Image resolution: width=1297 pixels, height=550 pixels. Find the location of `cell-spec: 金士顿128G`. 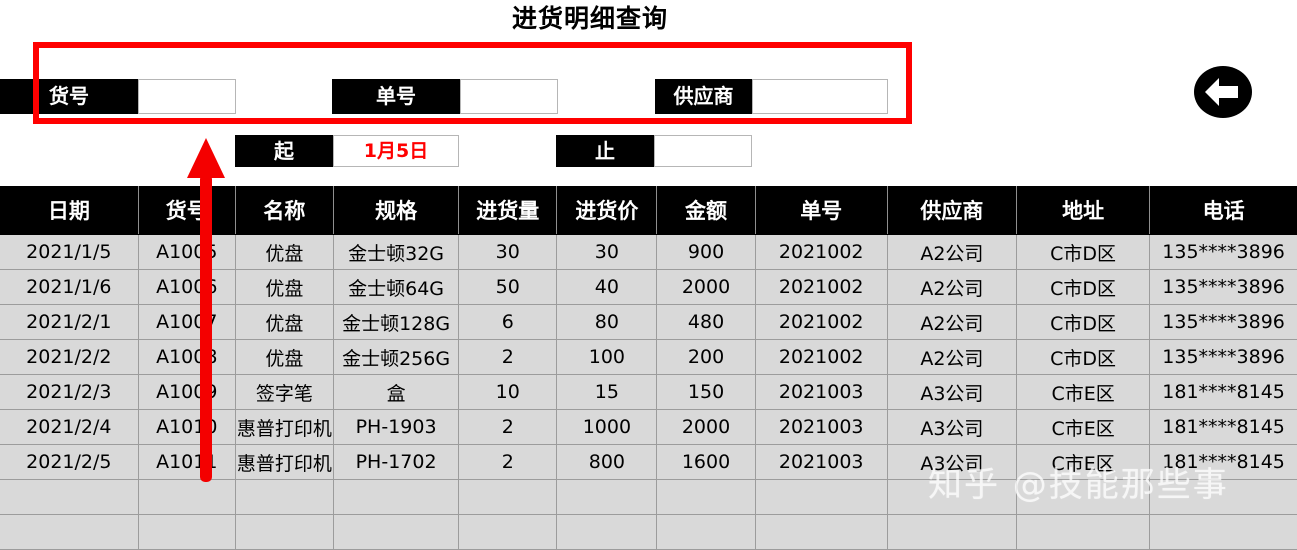

cell-spec: 金士顿128G is located at coordinates (396, 322).